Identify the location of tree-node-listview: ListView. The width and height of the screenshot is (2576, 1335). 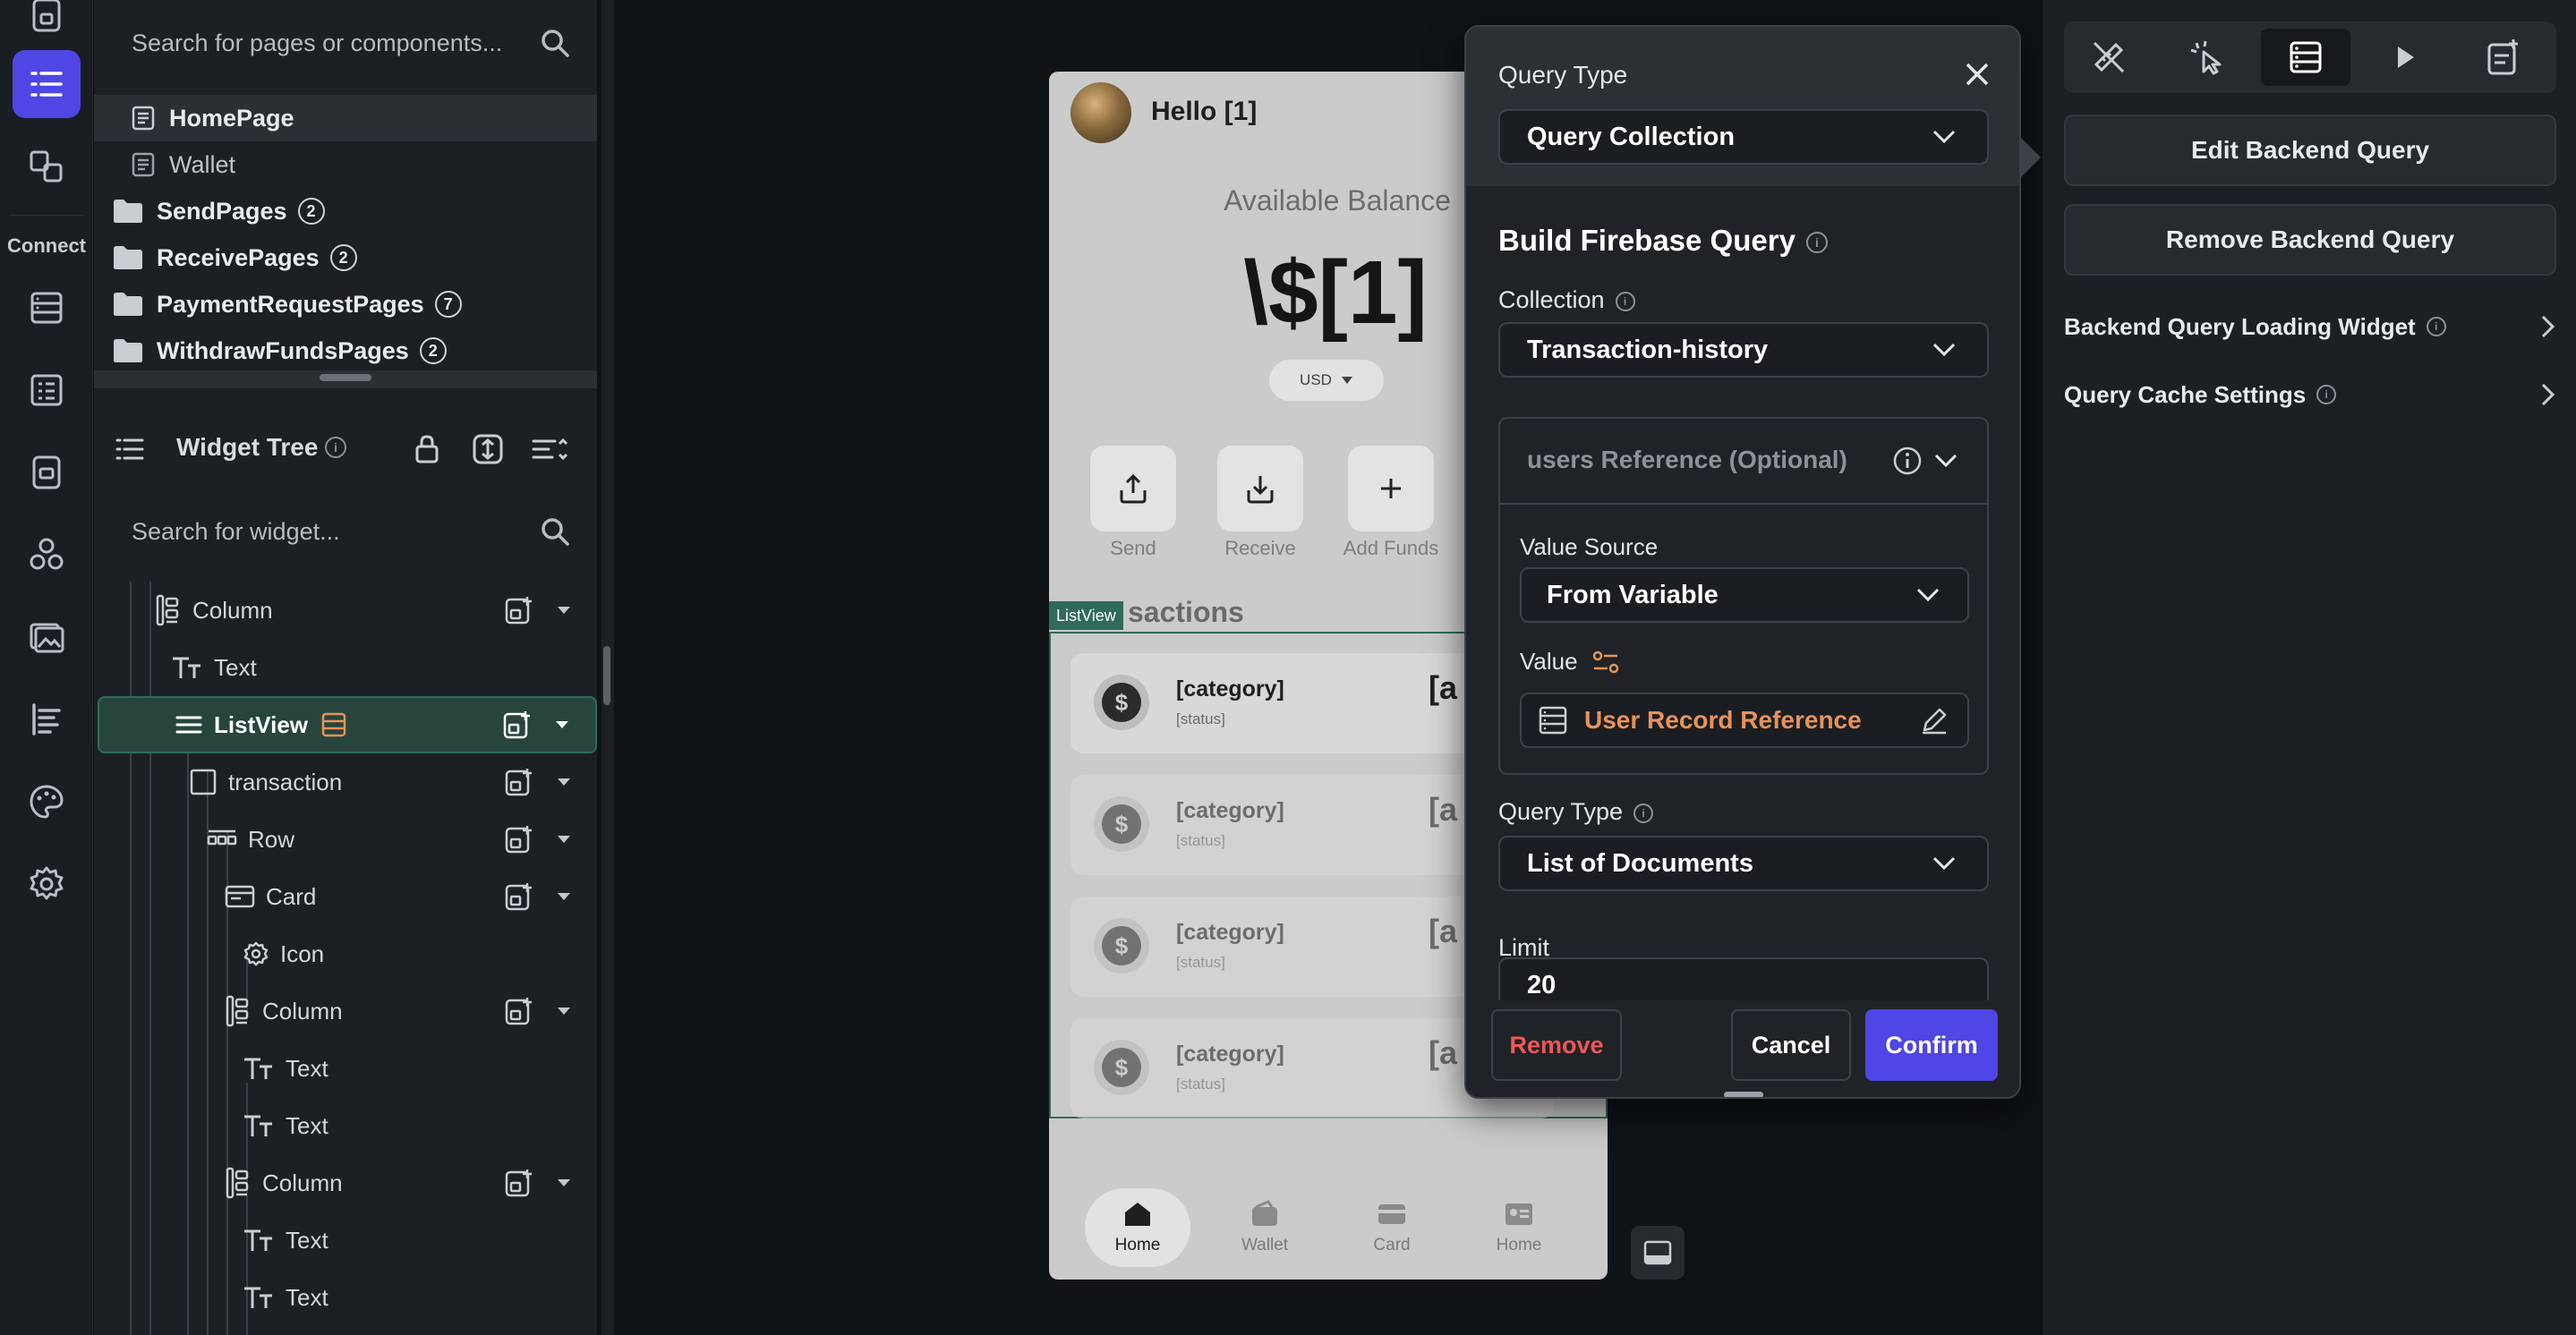
(347, 724).